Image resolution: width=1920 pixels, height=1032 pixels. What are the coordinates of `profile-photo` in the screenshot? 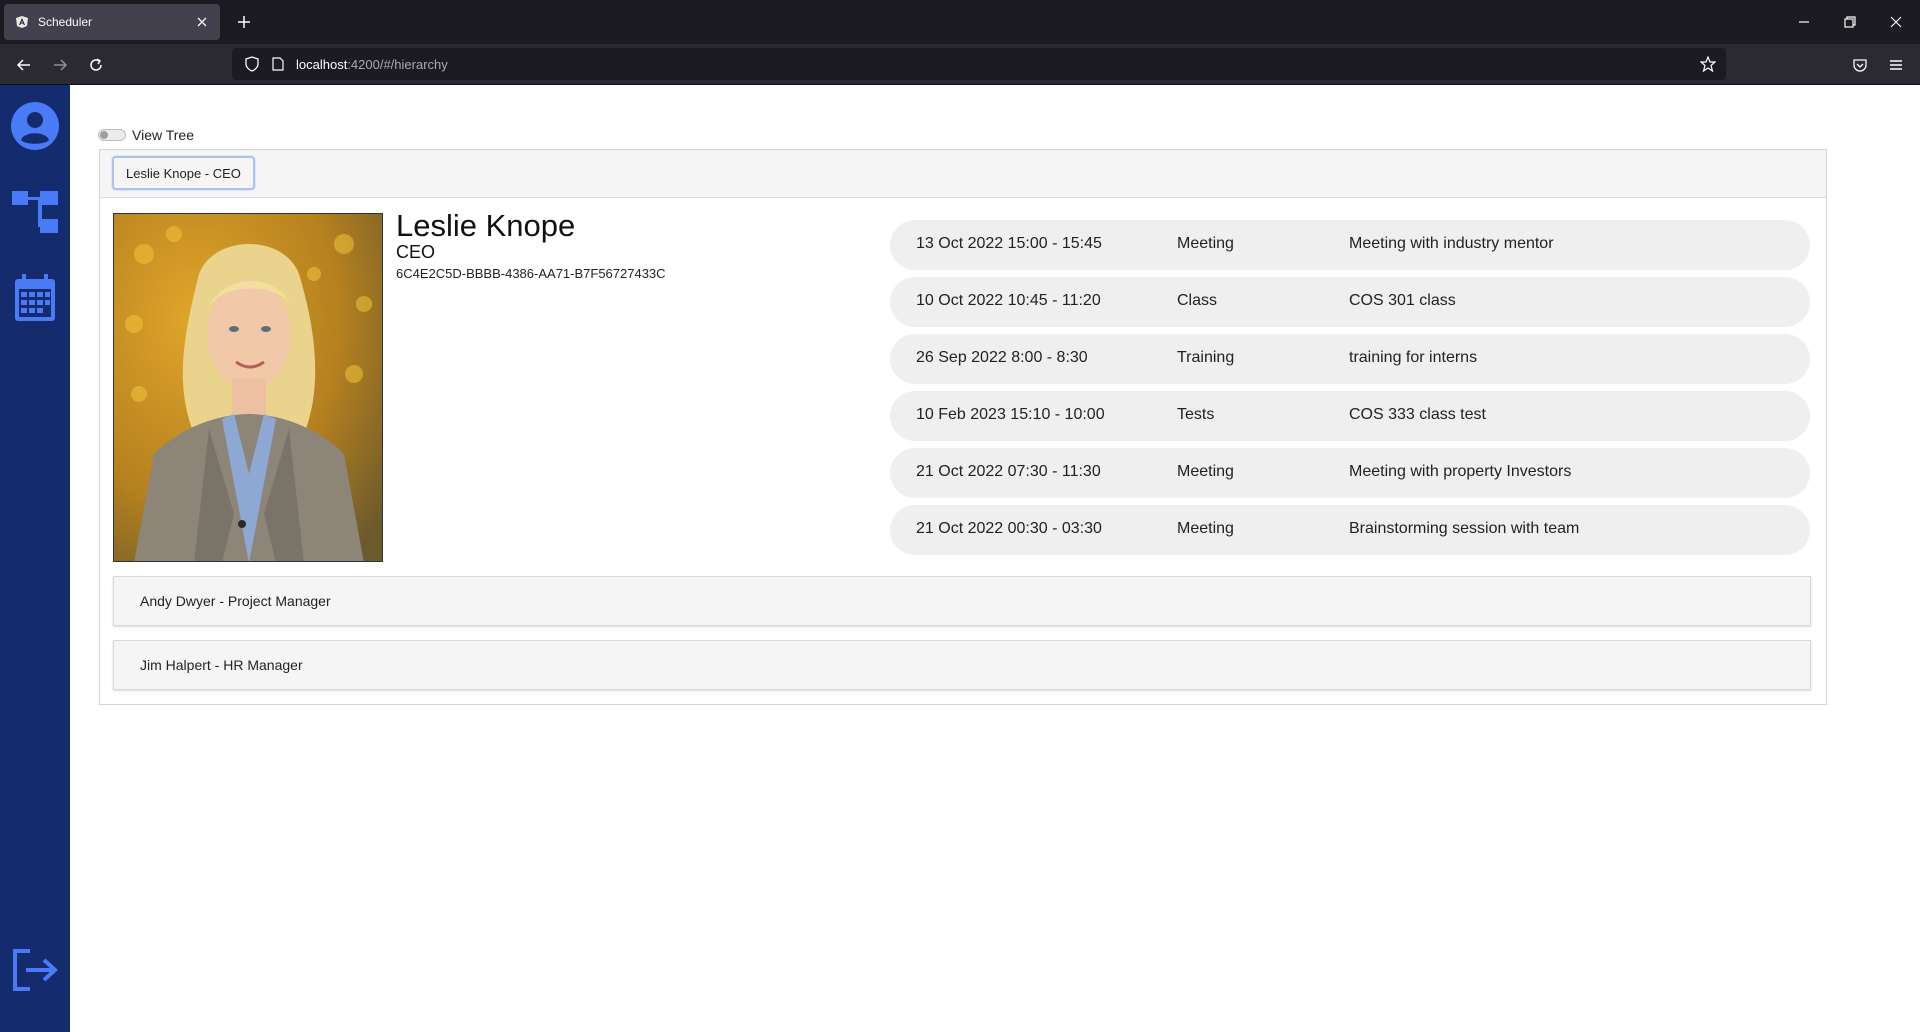 It's located at (248, 387).